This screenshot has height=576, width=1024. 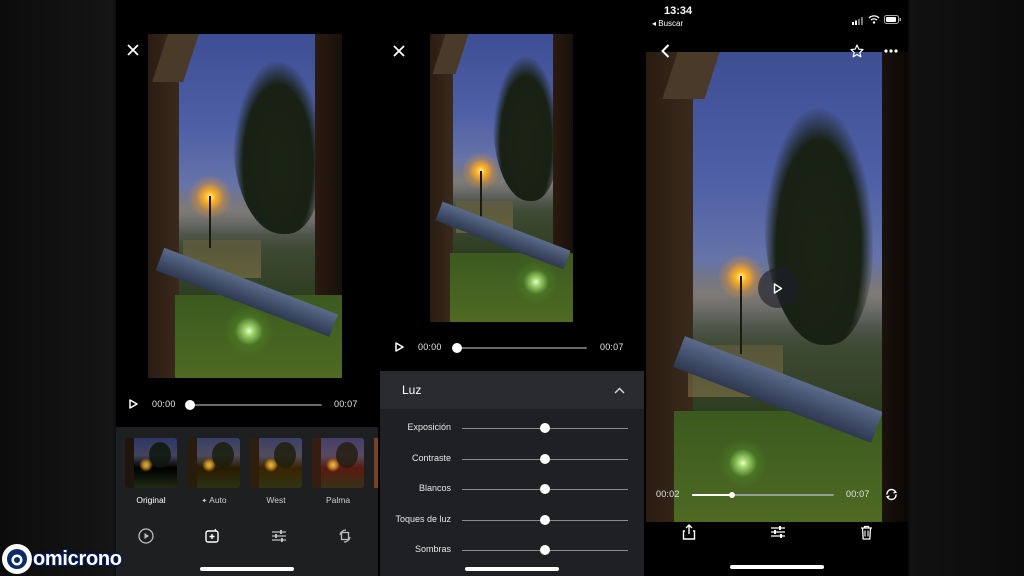 I want to click on crop-rotate-icon, so click(x=345, y=536).